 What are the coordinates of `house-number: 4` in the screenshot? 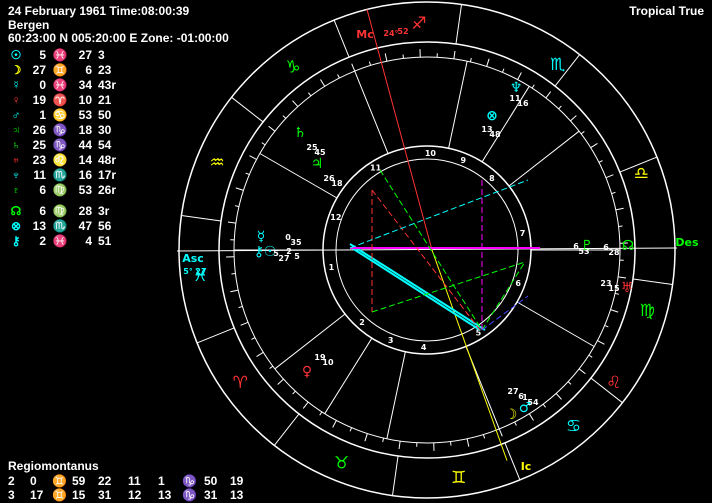 It's located at (424, 347).